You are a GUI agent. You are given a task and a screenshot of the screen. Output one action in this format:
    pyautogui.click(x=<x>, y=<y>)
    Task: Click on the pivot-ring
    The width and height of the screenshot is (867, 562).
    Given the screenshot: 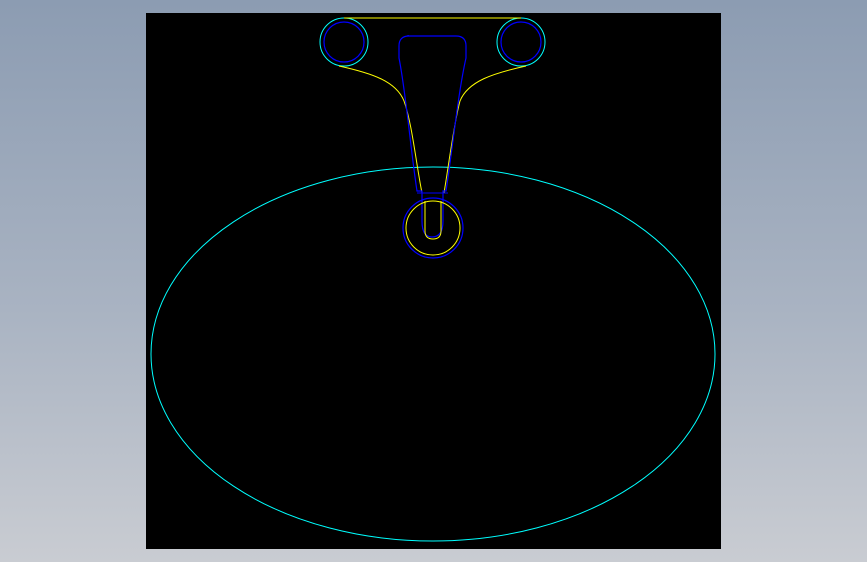 What is the action you would take?
    pyautogui.click(x=433, y=228)
    